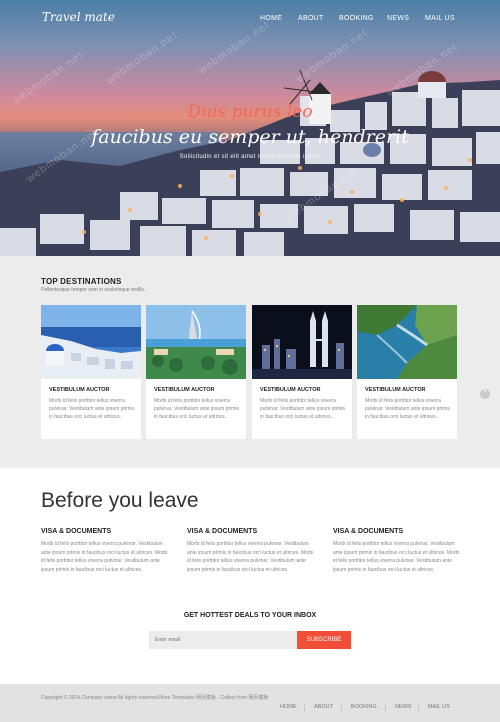 Image resolution: width=500 pixels, height=722 pixels. I want to click on footer-nav-home: HOME, so click(288, 707).